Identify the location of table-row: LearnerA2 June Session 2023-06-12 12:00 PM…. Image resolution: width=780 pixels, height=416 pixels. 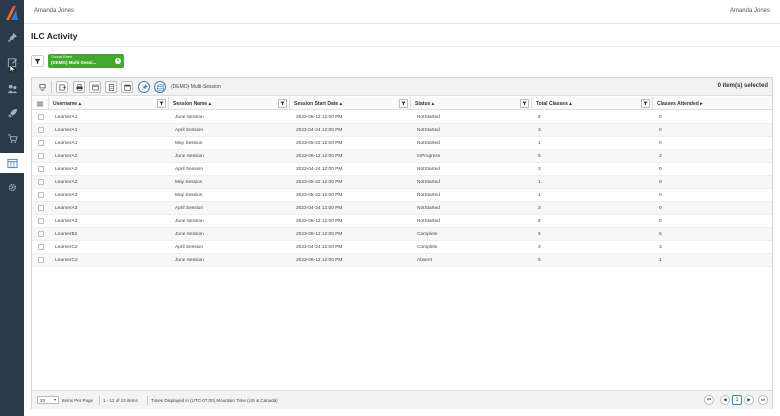
(402, 156).